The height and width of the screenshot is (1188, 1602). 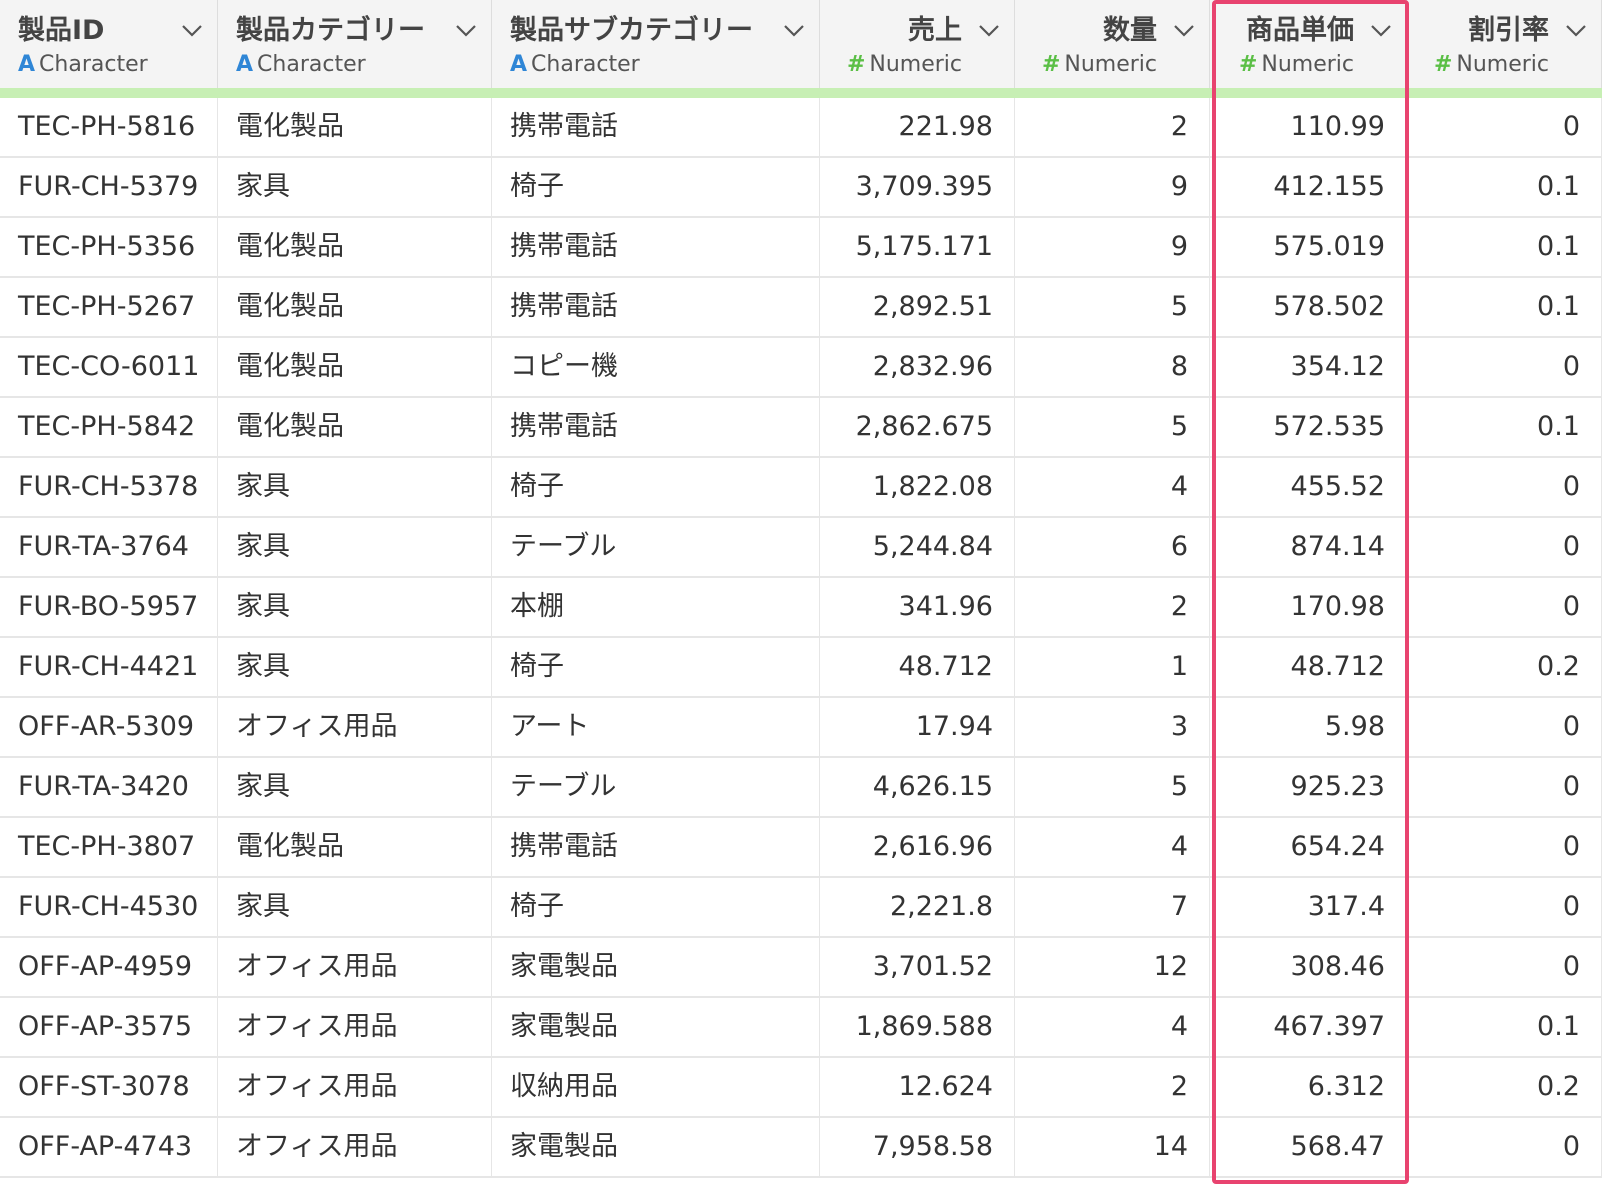 What do you see at coordinates (656, 727) in the screenshot?
I see `table-cell: アート` at bounding box center [656, 727].